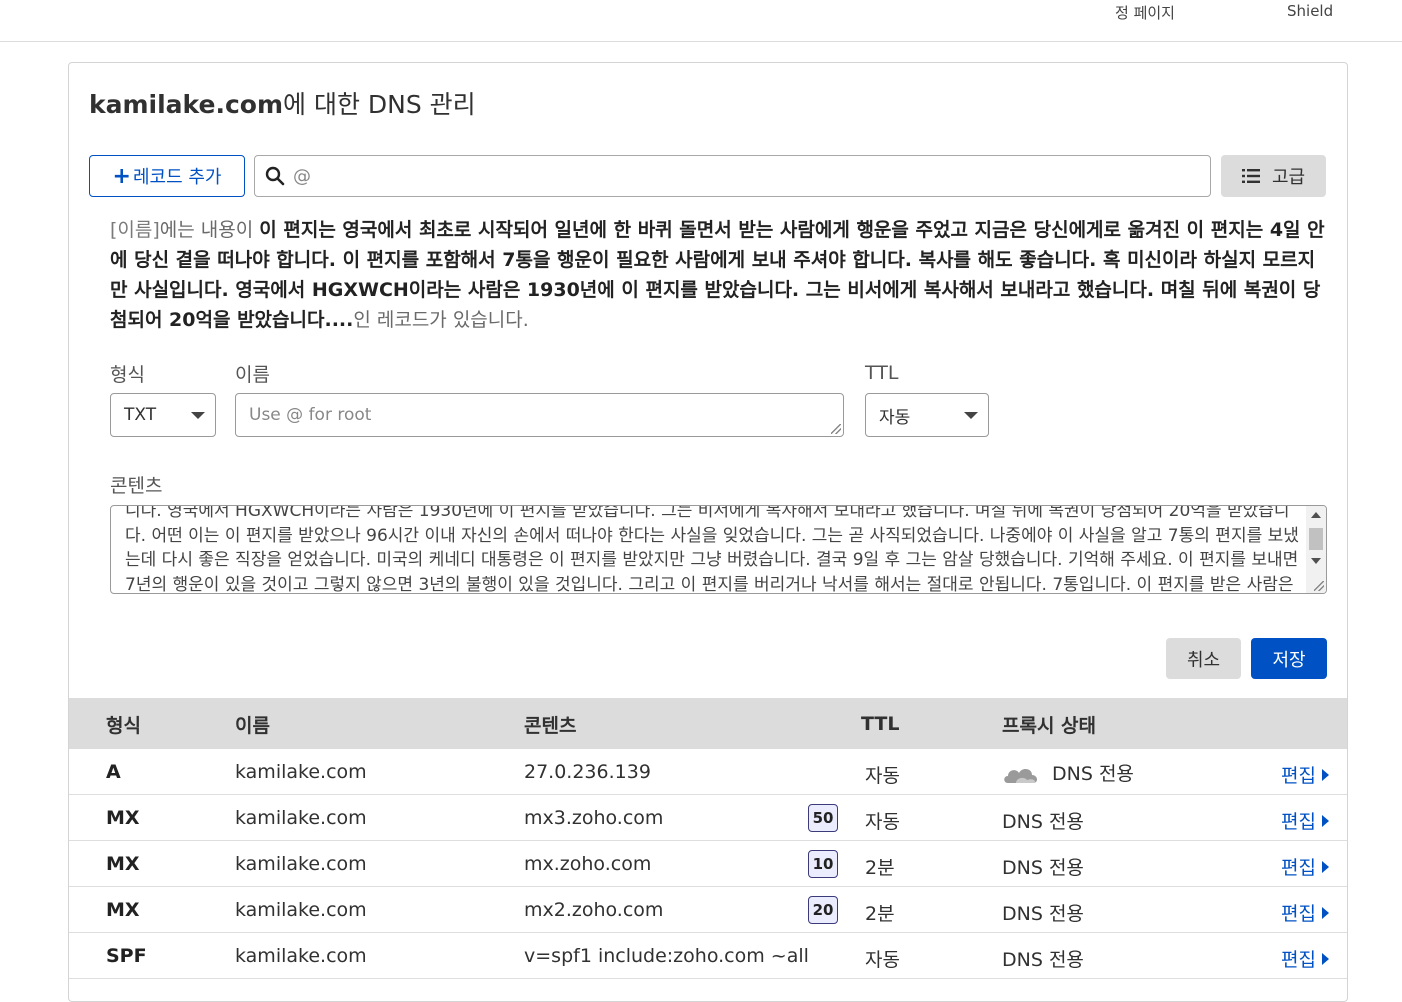 The height and width of the screenshot is (1002, 1402). I want to click on table-row: A kamilake.com 27.0.236.139 자동 DNS 전용 편집, so click(708, 772).